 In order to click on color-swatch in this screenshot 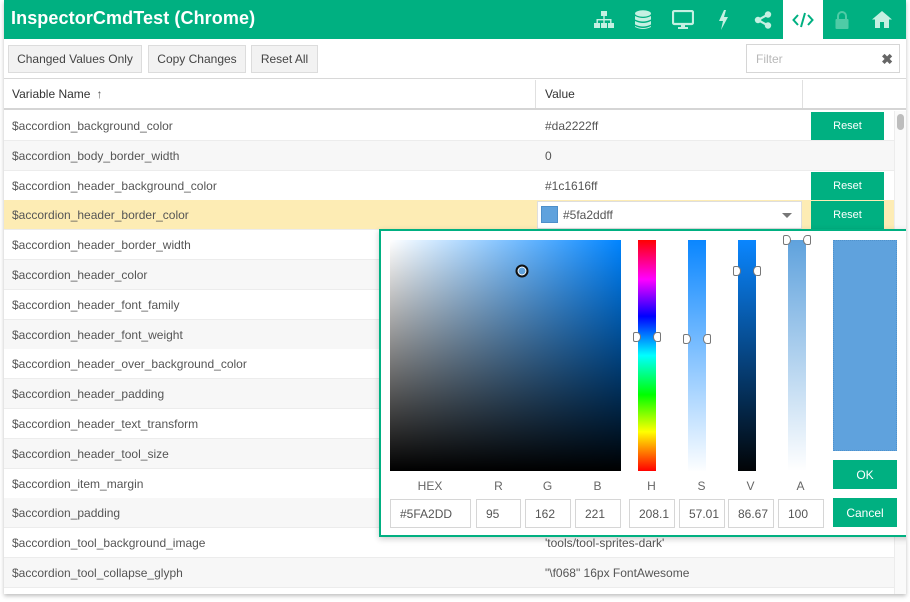, I will do `click(549, 214)`.